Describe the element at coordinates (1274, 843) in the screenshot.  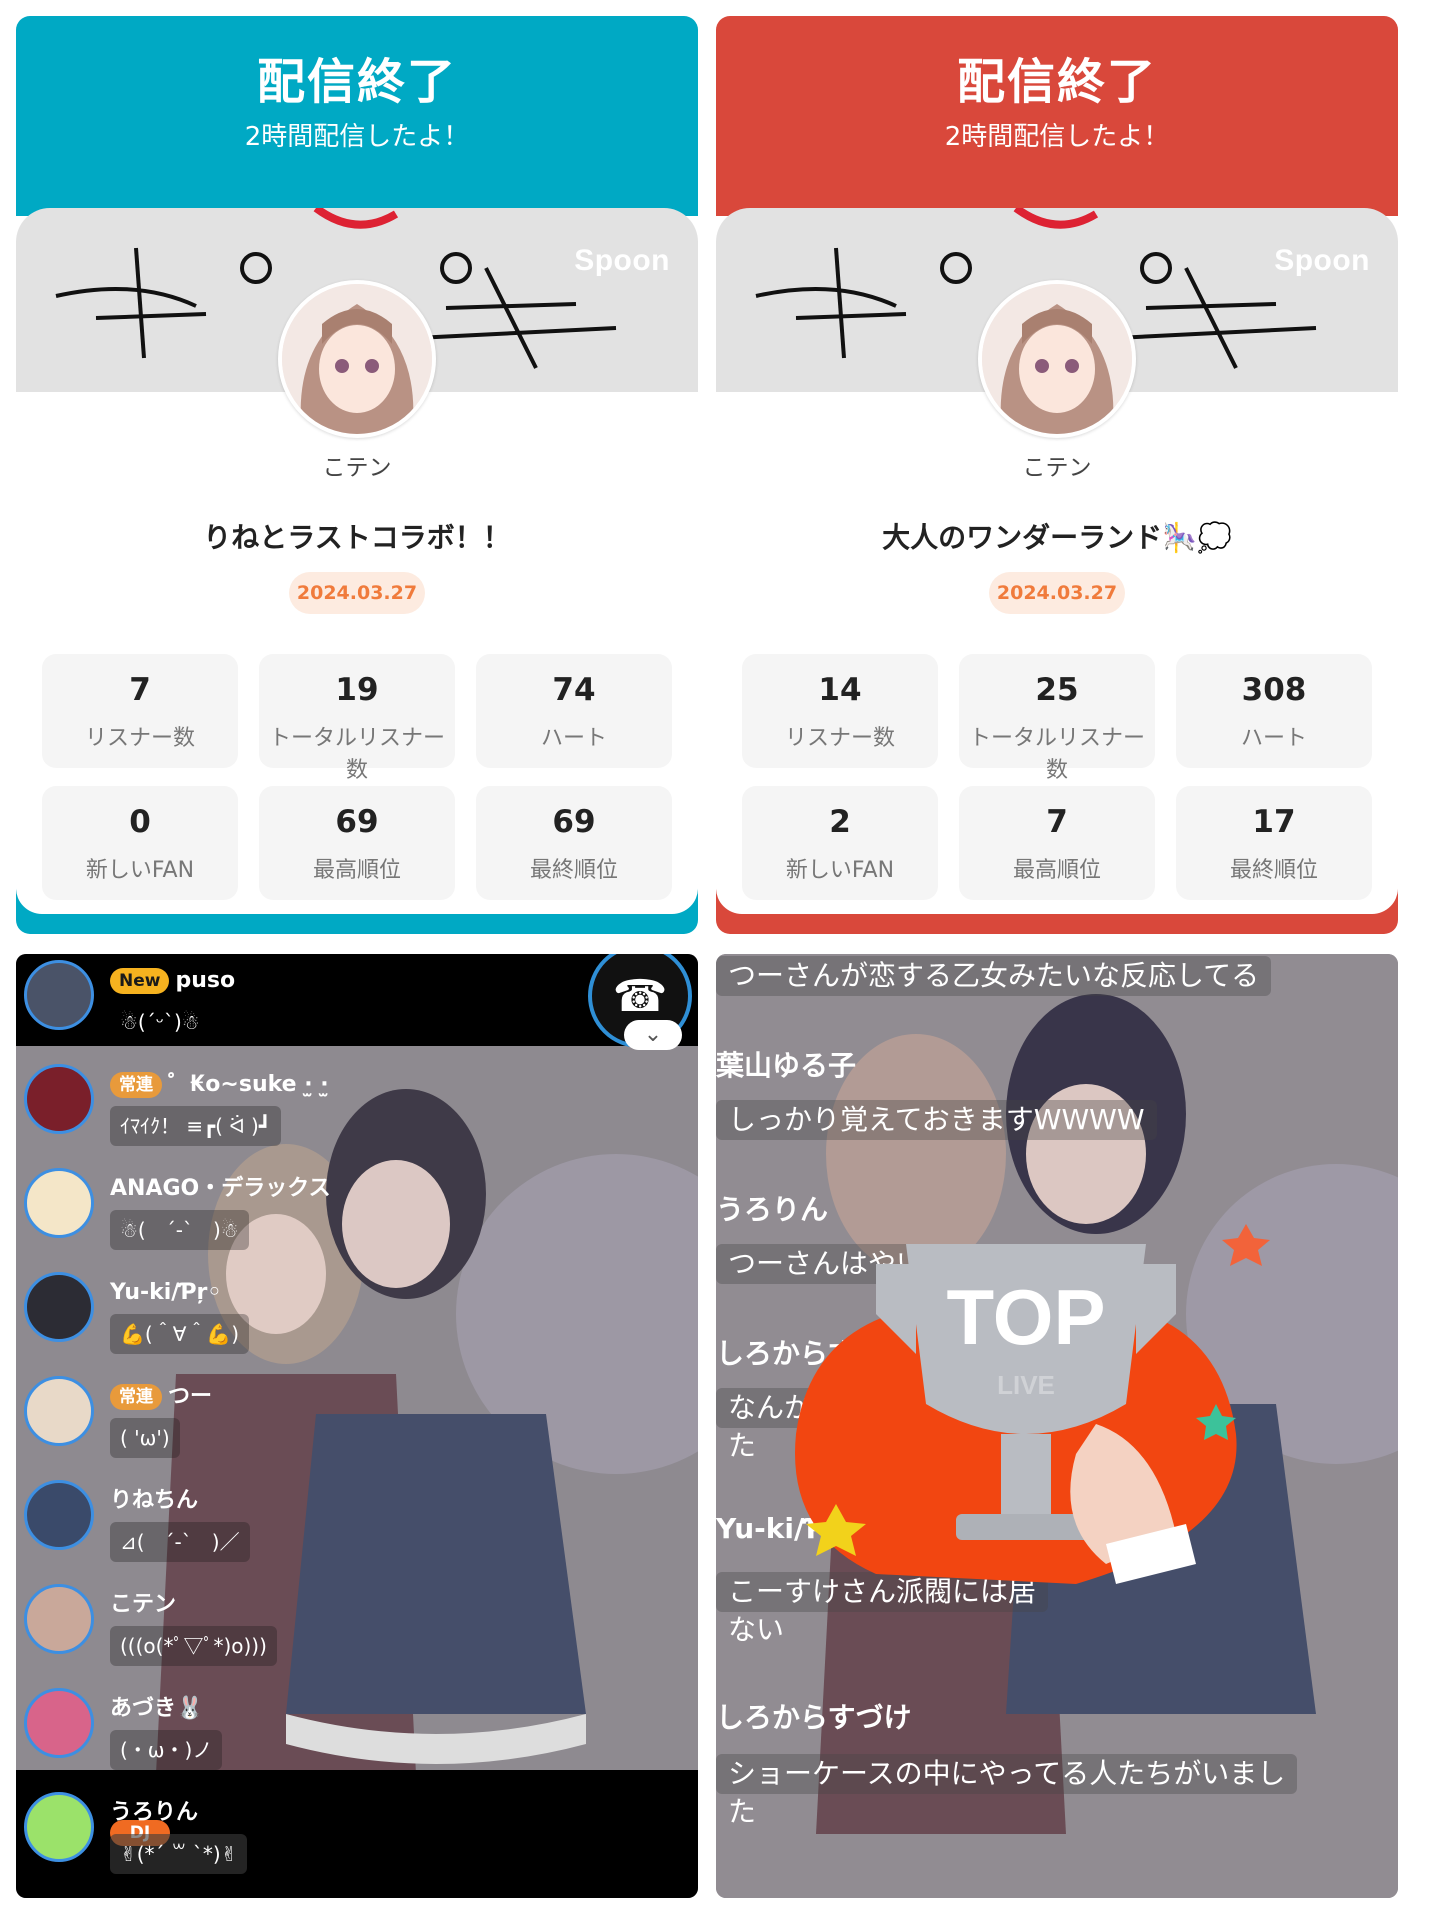
I see `stat-final-rank: 17 最終順位` at that location.